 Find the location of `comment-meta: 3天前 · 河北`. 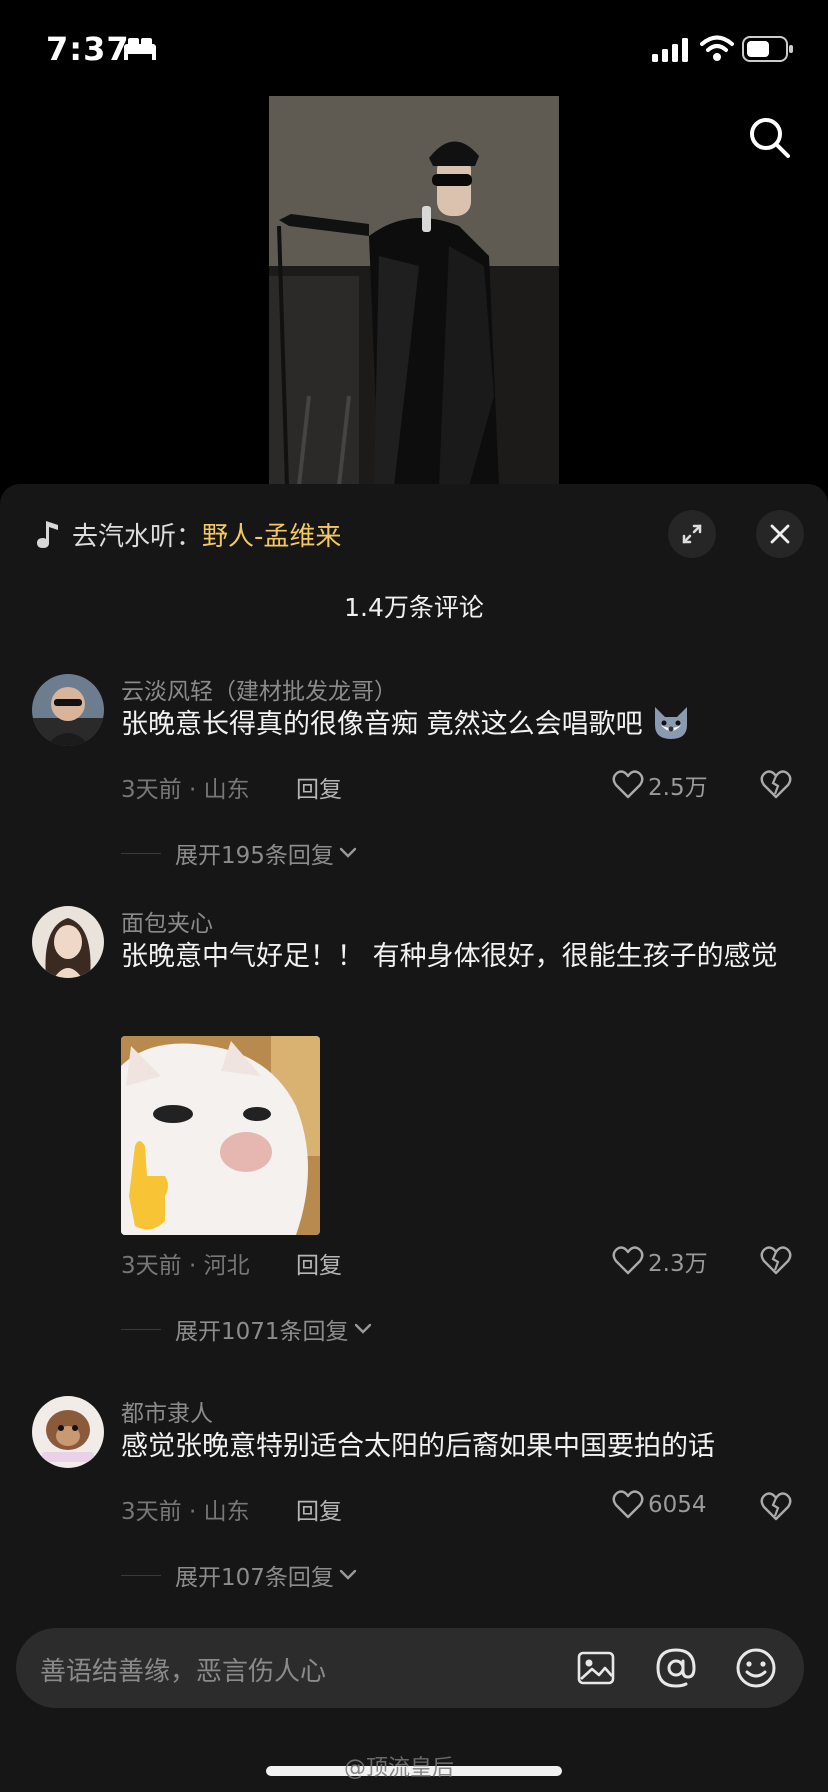

comment-meta: 3天前 · 河北 is located at coordinates (185, 1266).